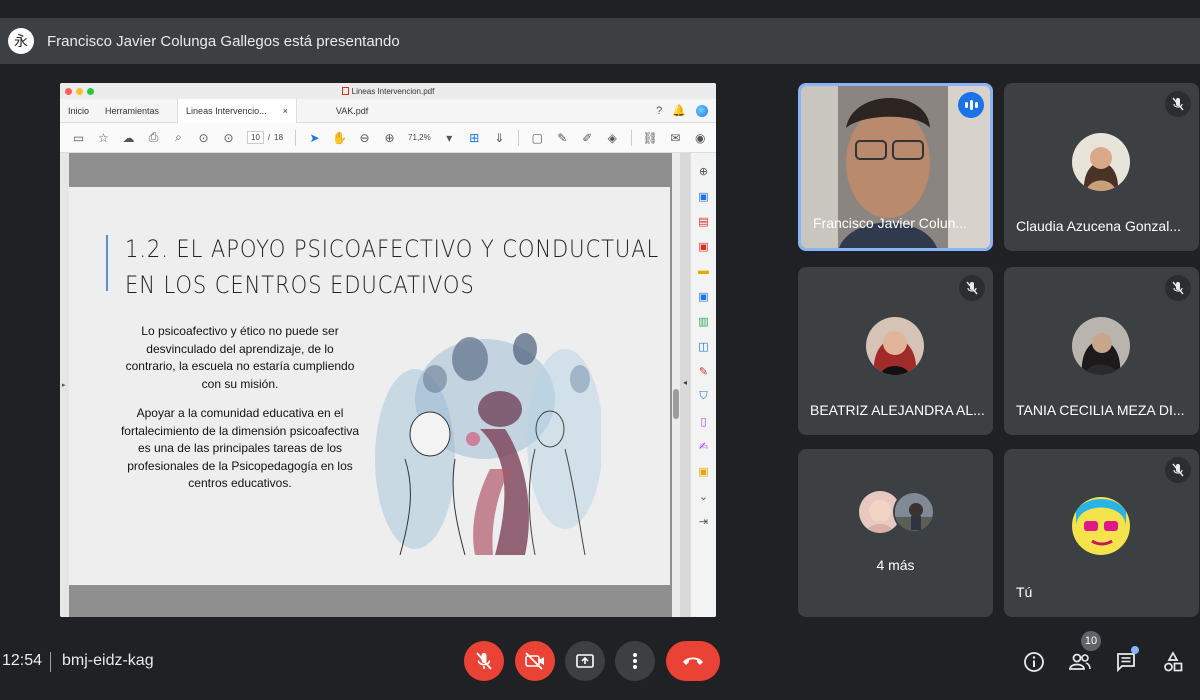 This screenshot has height=700, width=1200. I want to click on comment-tool-icon: ▬, so click(703, 271).